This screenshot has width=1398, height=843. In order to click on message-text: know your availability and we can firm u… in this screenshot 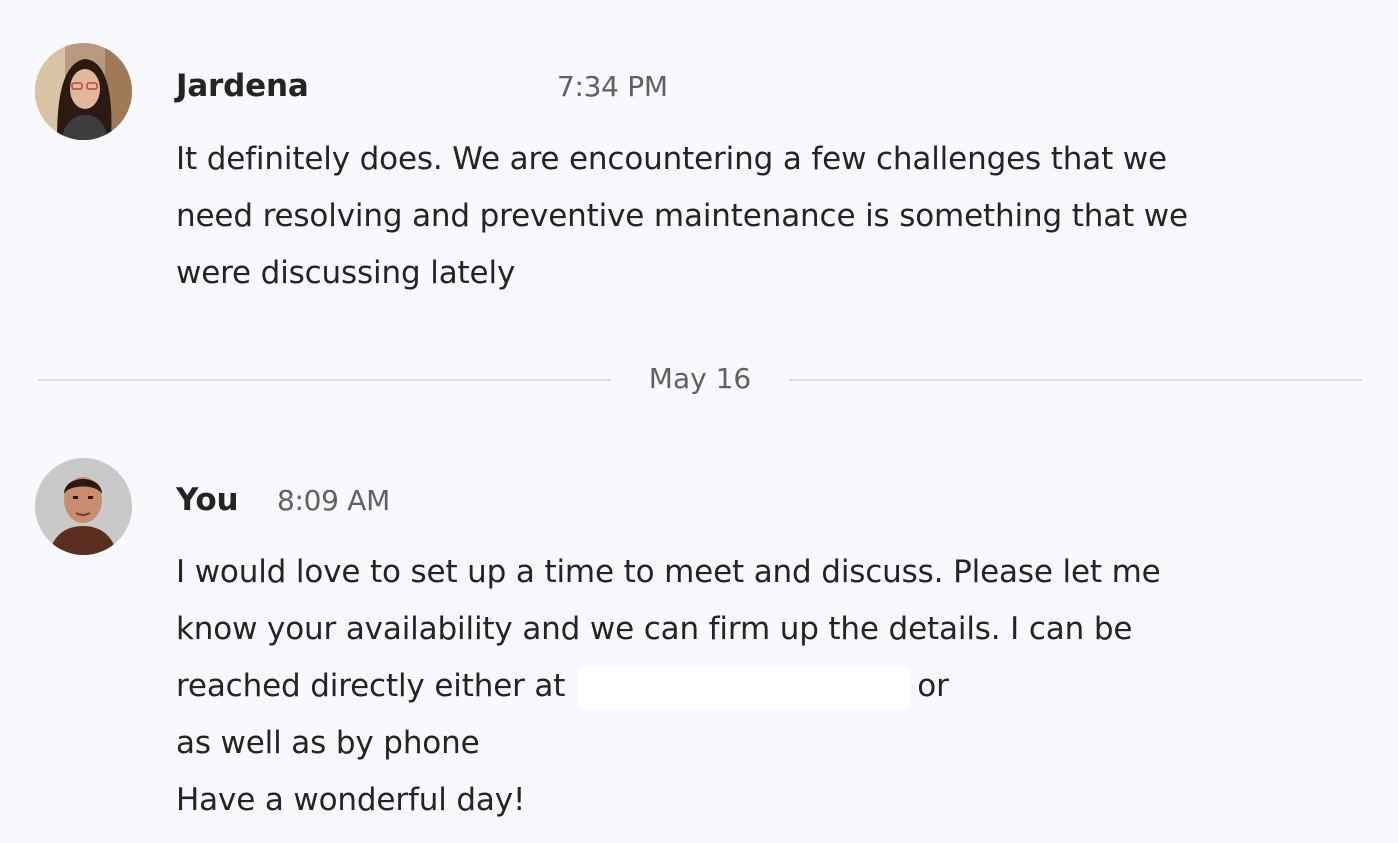, I will do `click(654, 629)`.